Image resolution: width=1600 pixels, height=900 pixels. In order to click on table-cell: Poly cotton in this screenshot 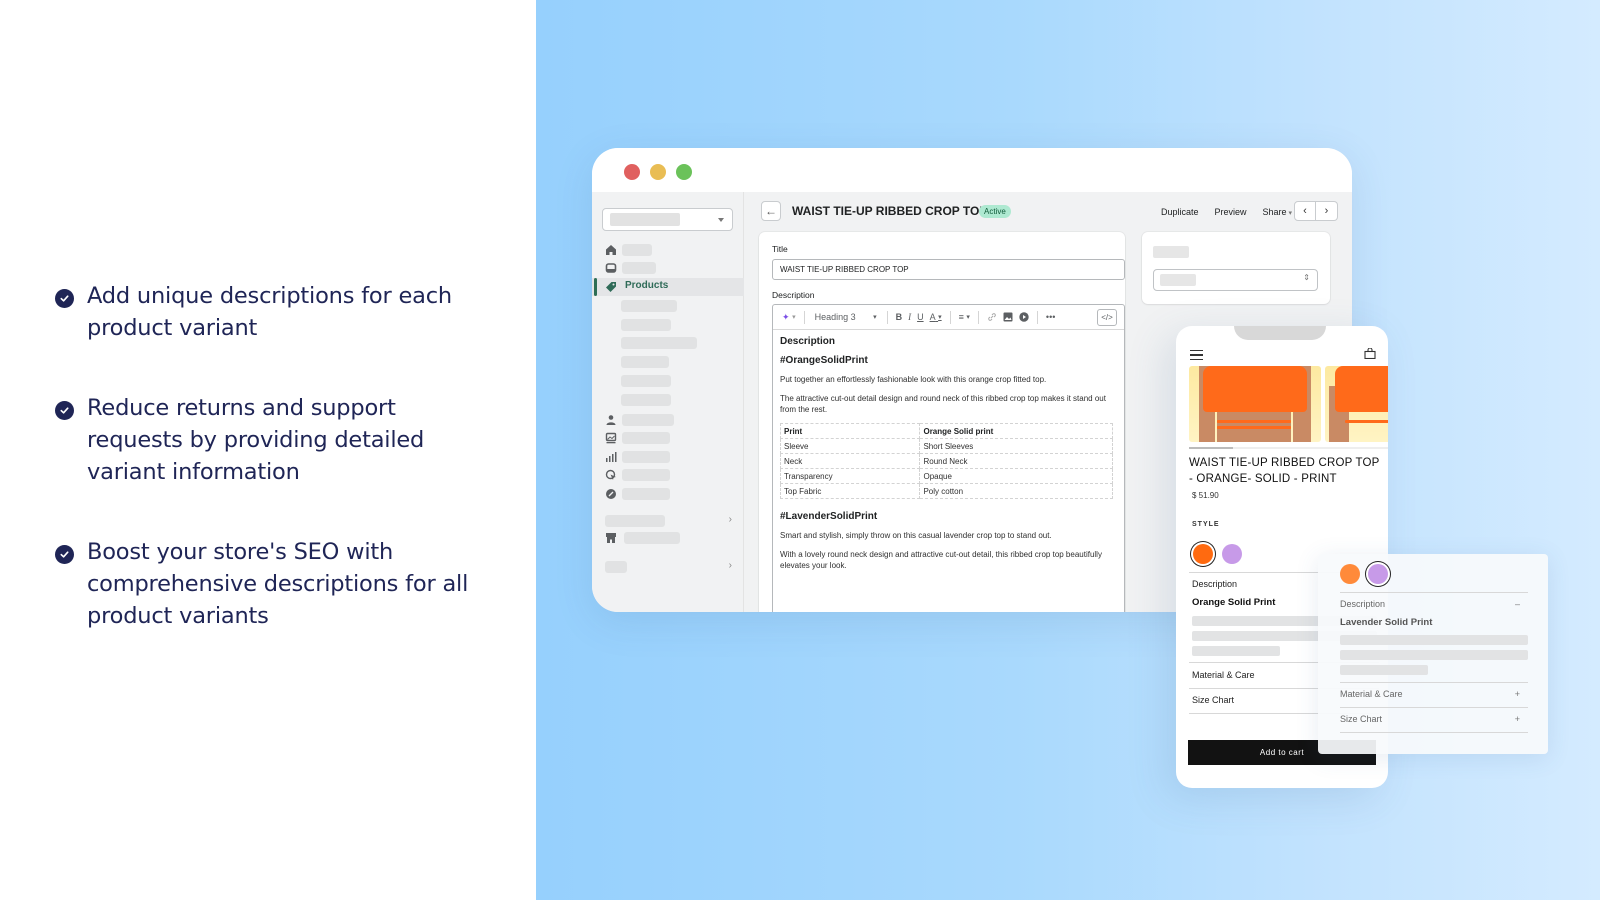, I will do `click(1016, 491)`.